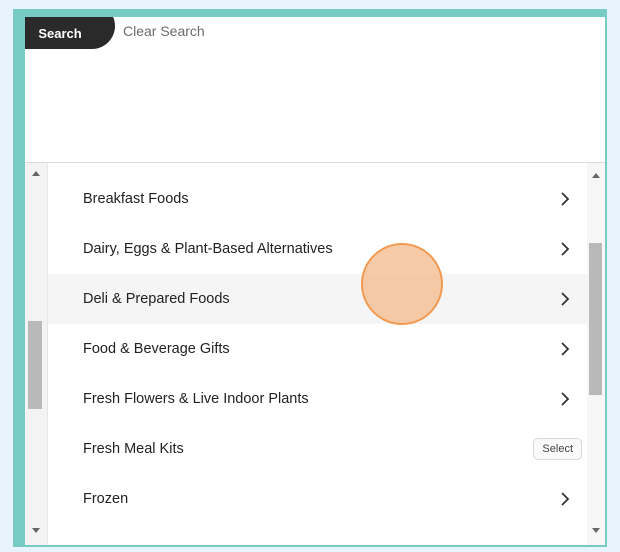 This screenshot has height=552, width=620. What do you see at coordinates (164, 31) in the screenshot?
I see `clear-search-link: Clear Search` at bounding box center [164, 31].